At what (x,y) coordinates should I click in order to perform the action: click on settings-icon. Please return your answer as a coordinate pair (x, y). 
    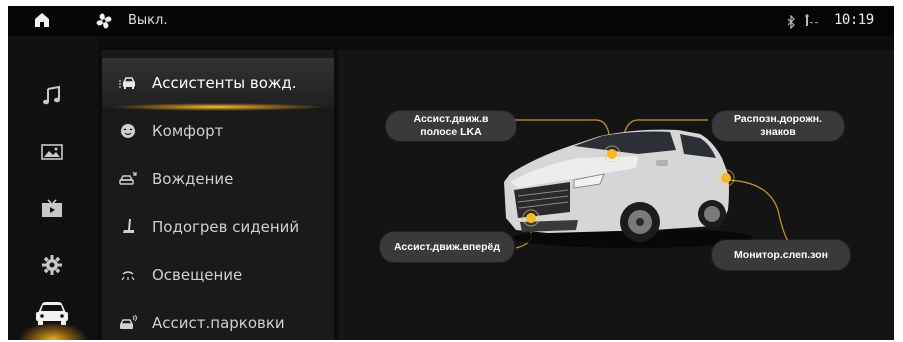
    Looking at the image, I should click on (52, 267).